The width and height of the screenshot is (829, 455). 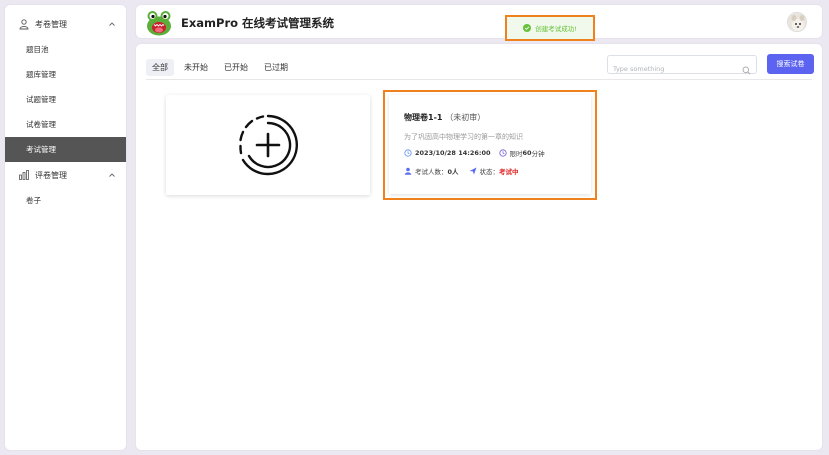 I want to click on bar-chart-icon, so click(x=24, y=175).